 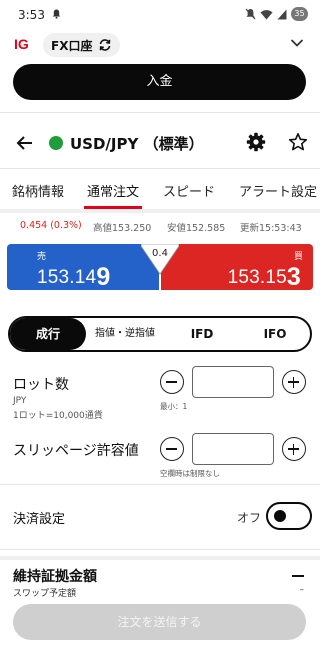 I want to click on low-price: 安値152.585, so click(x=196, y=228).